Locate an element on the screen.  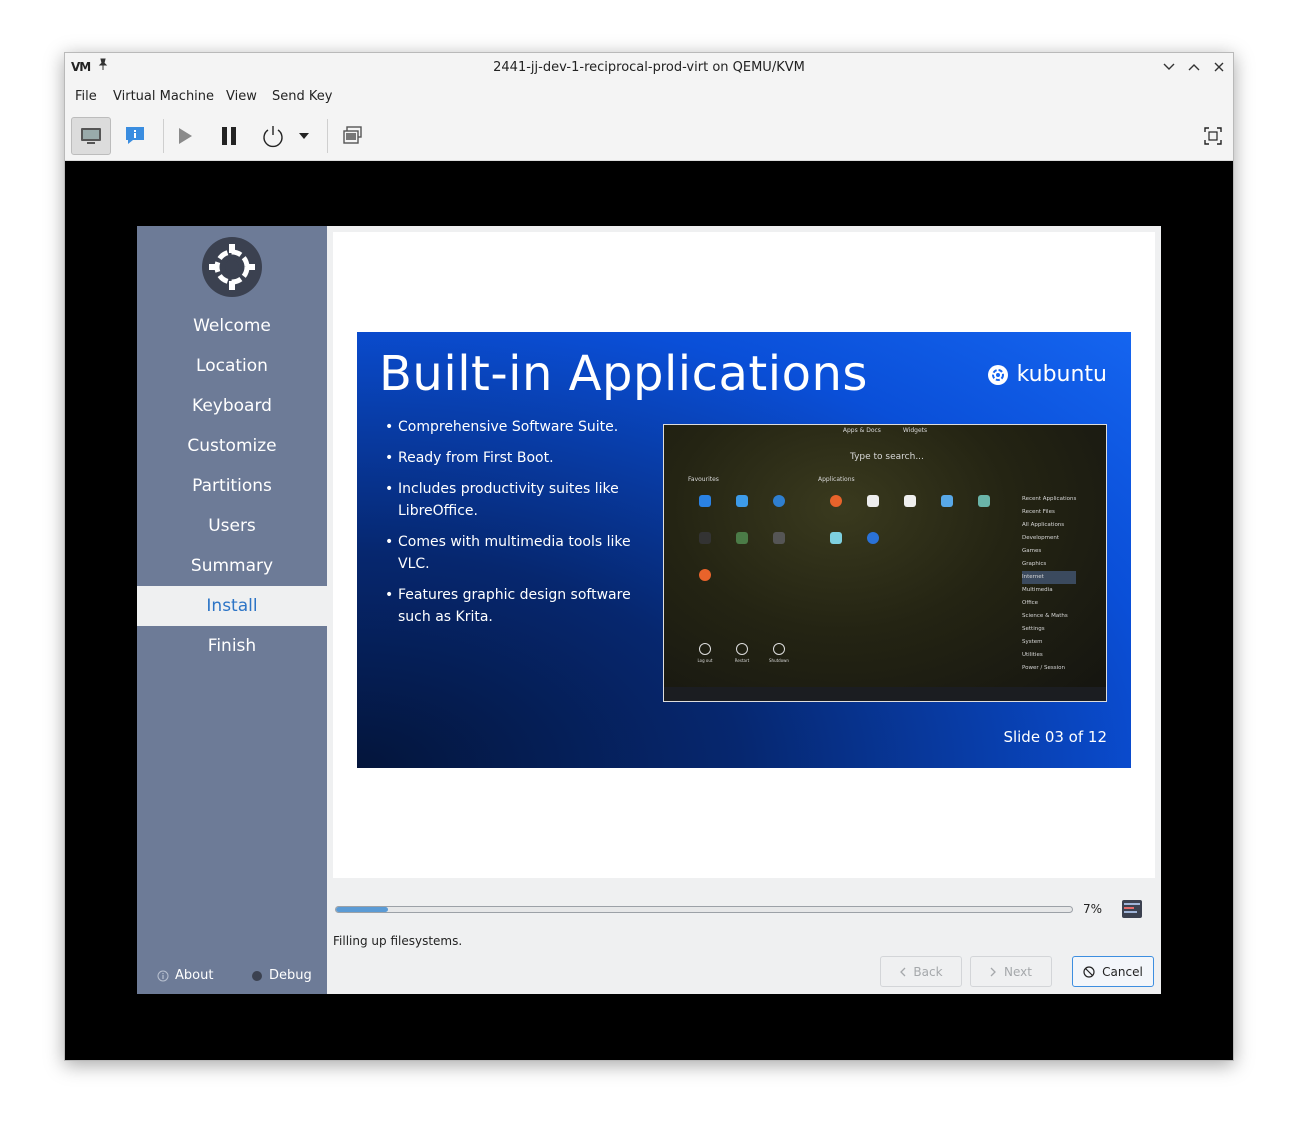
category-item: All Applications is located at coordinates (1043, 525).